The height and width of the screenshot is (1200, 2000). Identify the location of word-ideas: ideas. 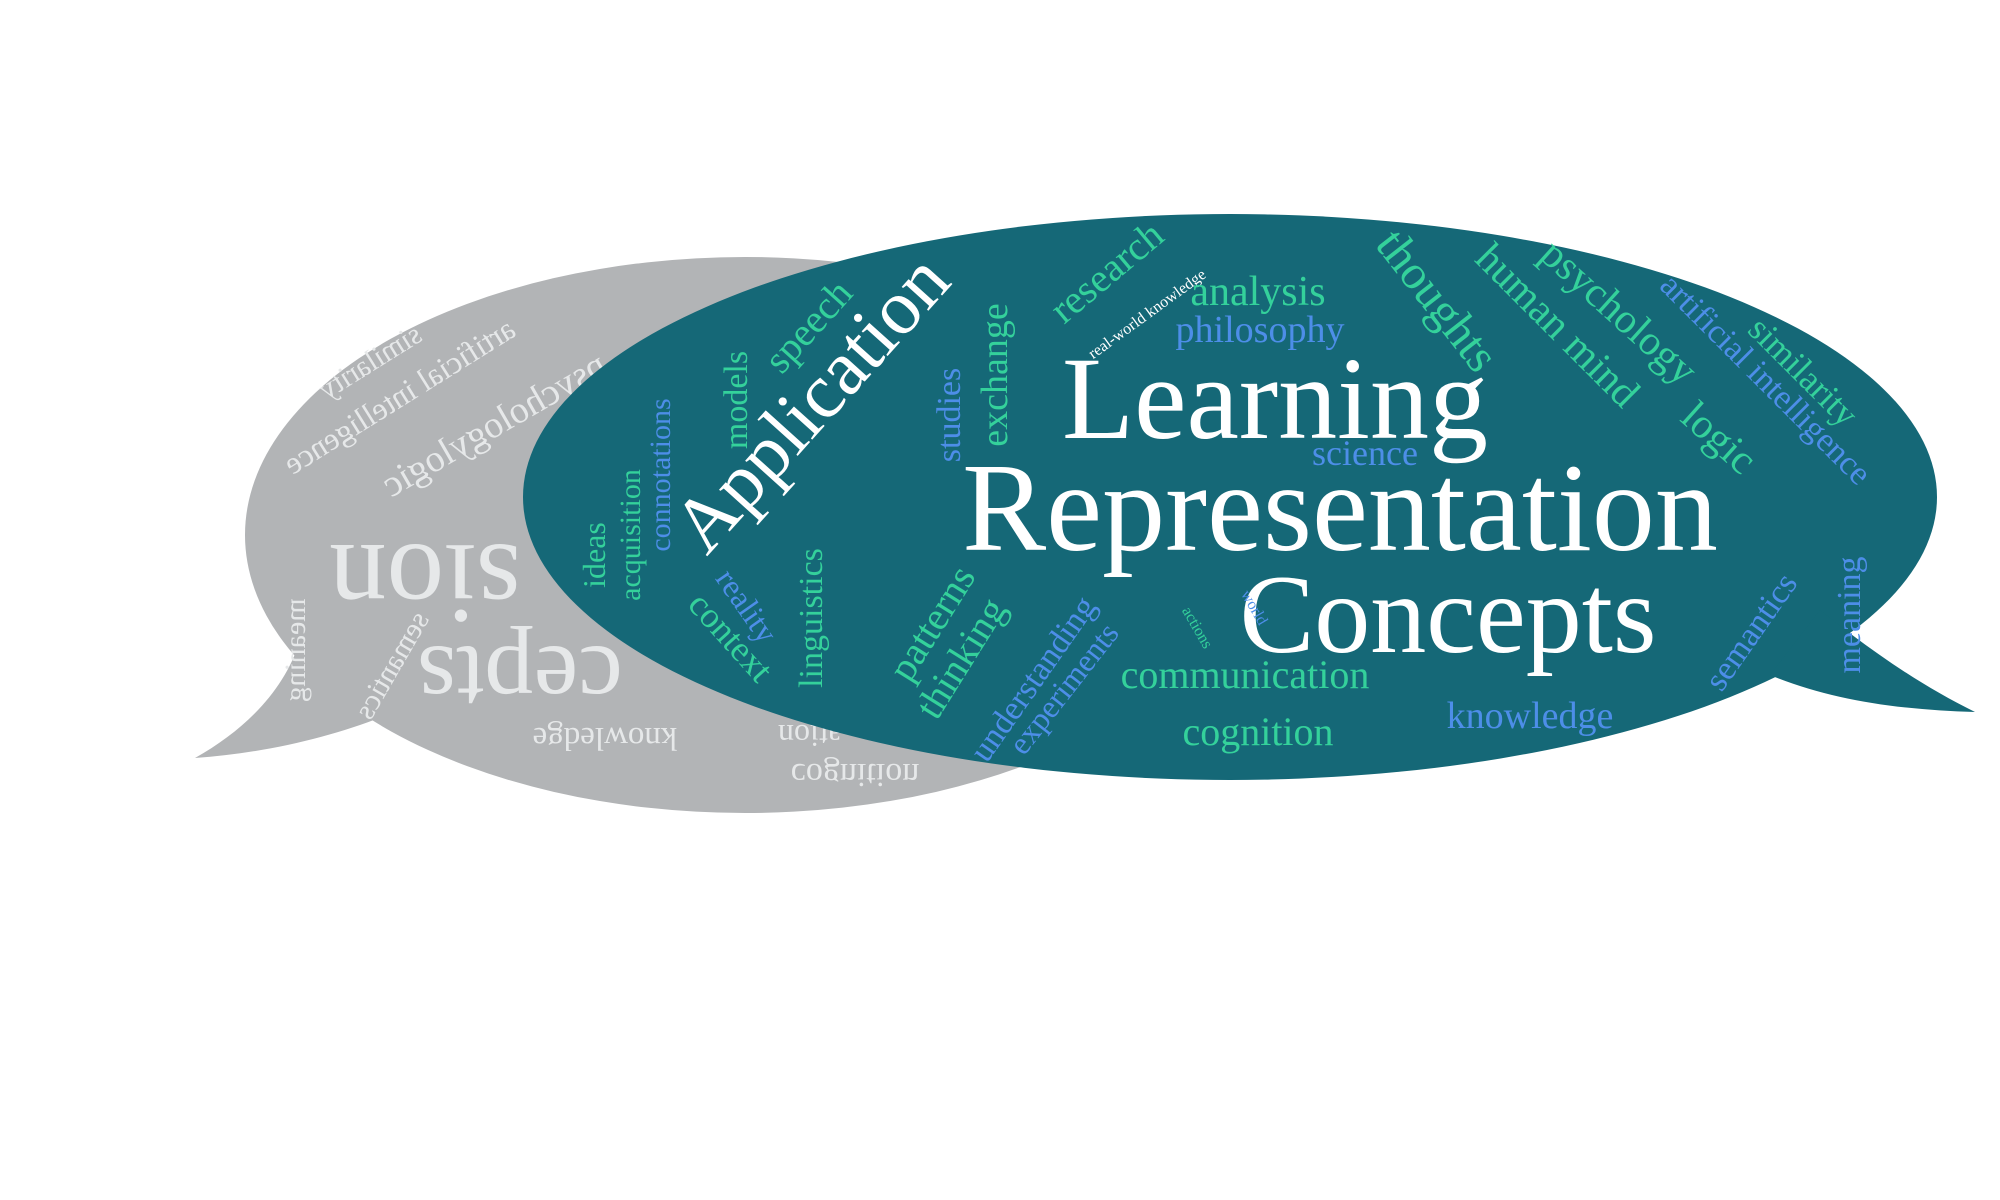
(594, 555).